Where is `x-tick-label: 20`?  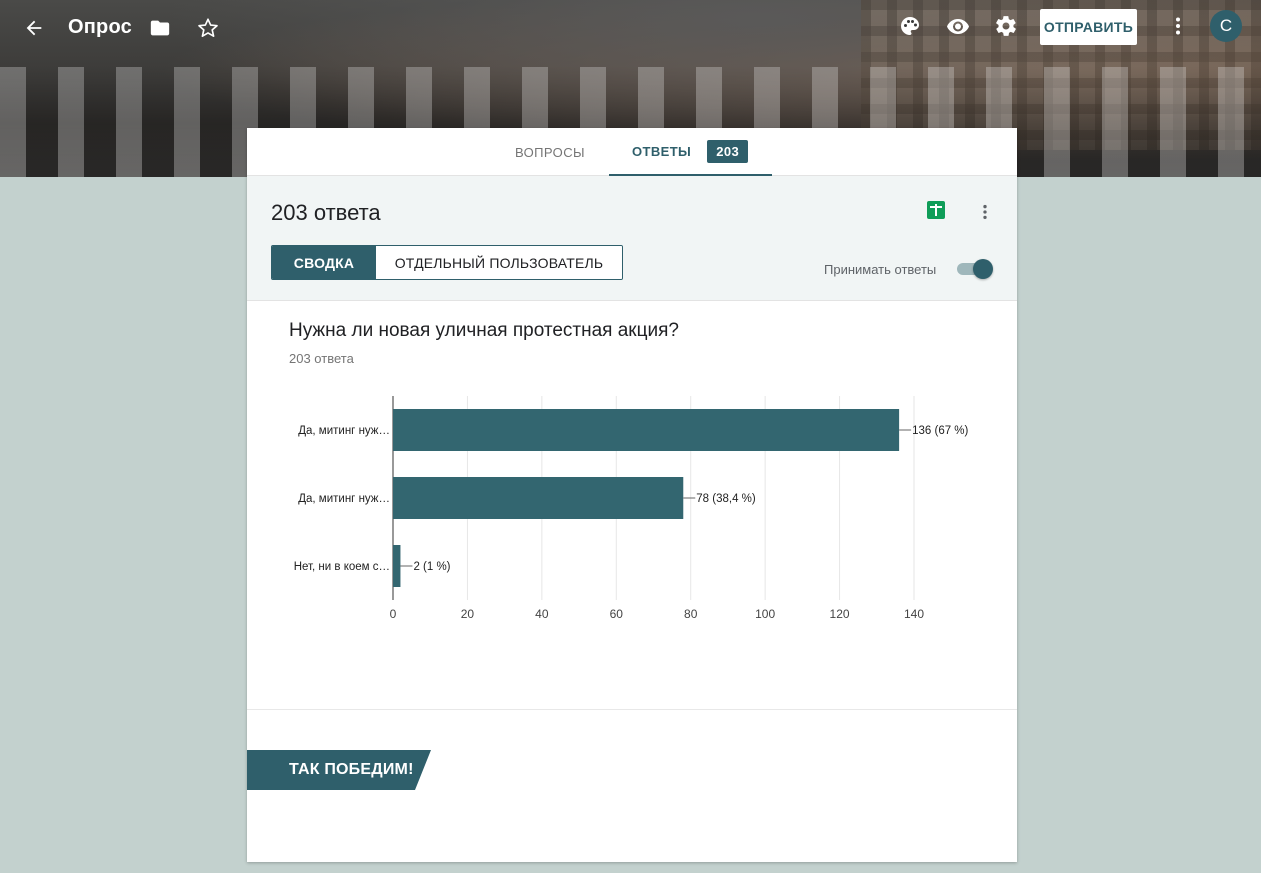
x-tick-label: 20 is located at coordinates (468, 614).